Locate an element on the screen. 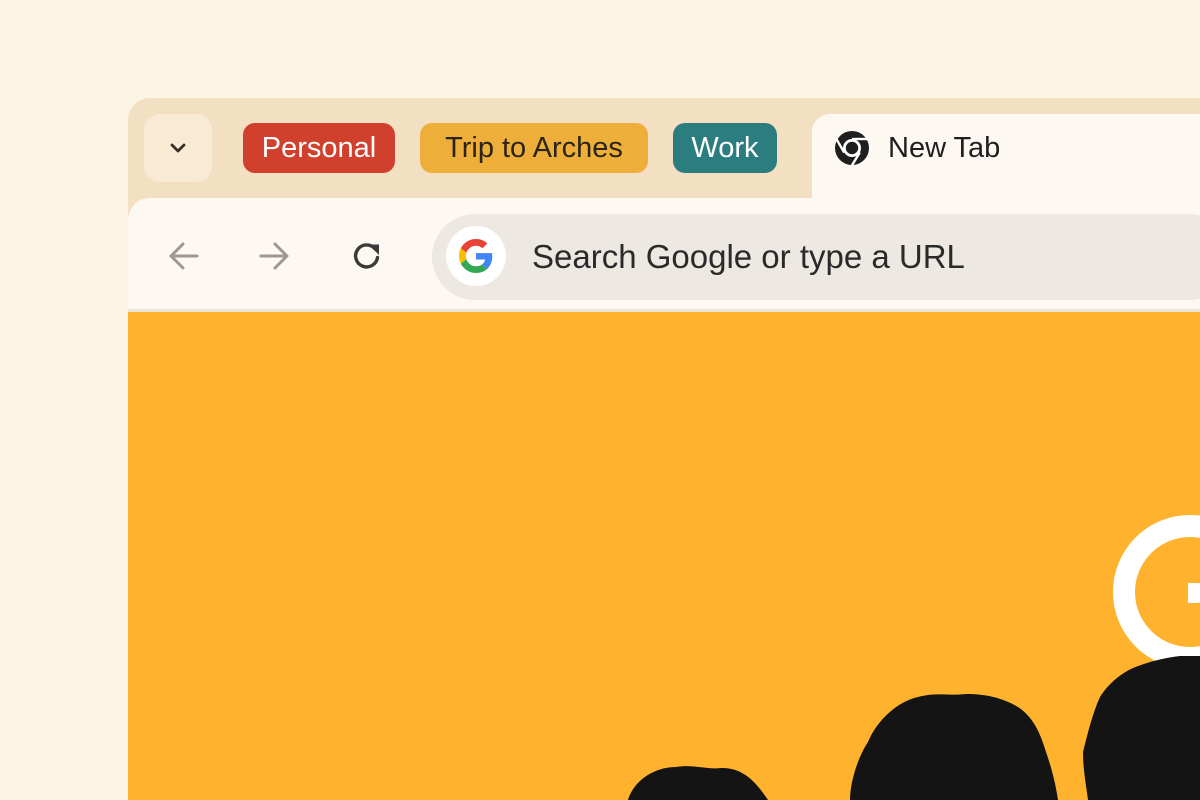 The width and height of the screenshot is (1200, 800). tab-group-label: Personal is located at coordinates (319, 147).